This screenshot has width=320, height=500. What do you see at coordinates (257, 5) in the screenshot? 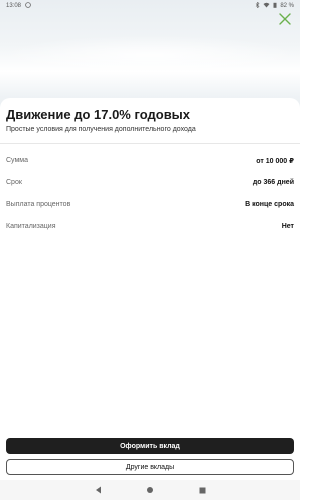
I see `bluetooth-icon` at bounding box center [257, 5].